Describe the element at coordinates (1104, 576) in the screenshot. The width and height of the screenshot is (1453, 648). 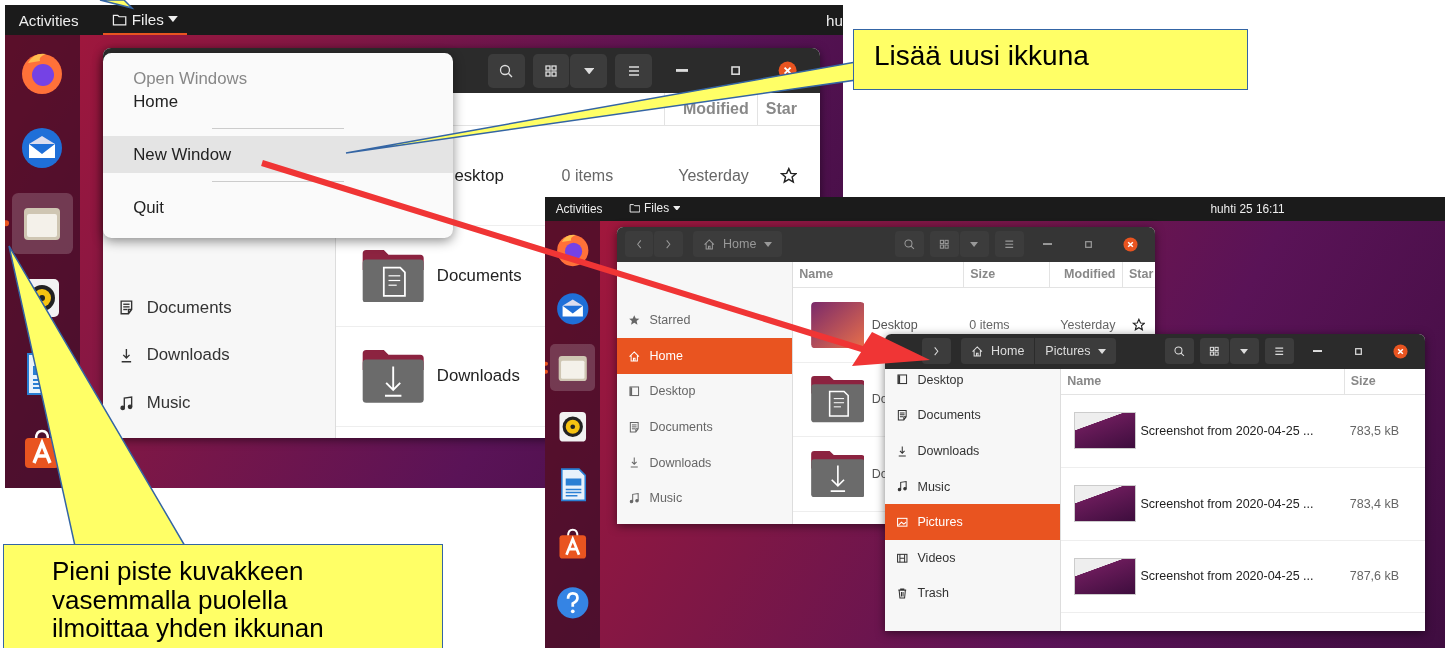
I see `screenshot-thumbnail` at that location.